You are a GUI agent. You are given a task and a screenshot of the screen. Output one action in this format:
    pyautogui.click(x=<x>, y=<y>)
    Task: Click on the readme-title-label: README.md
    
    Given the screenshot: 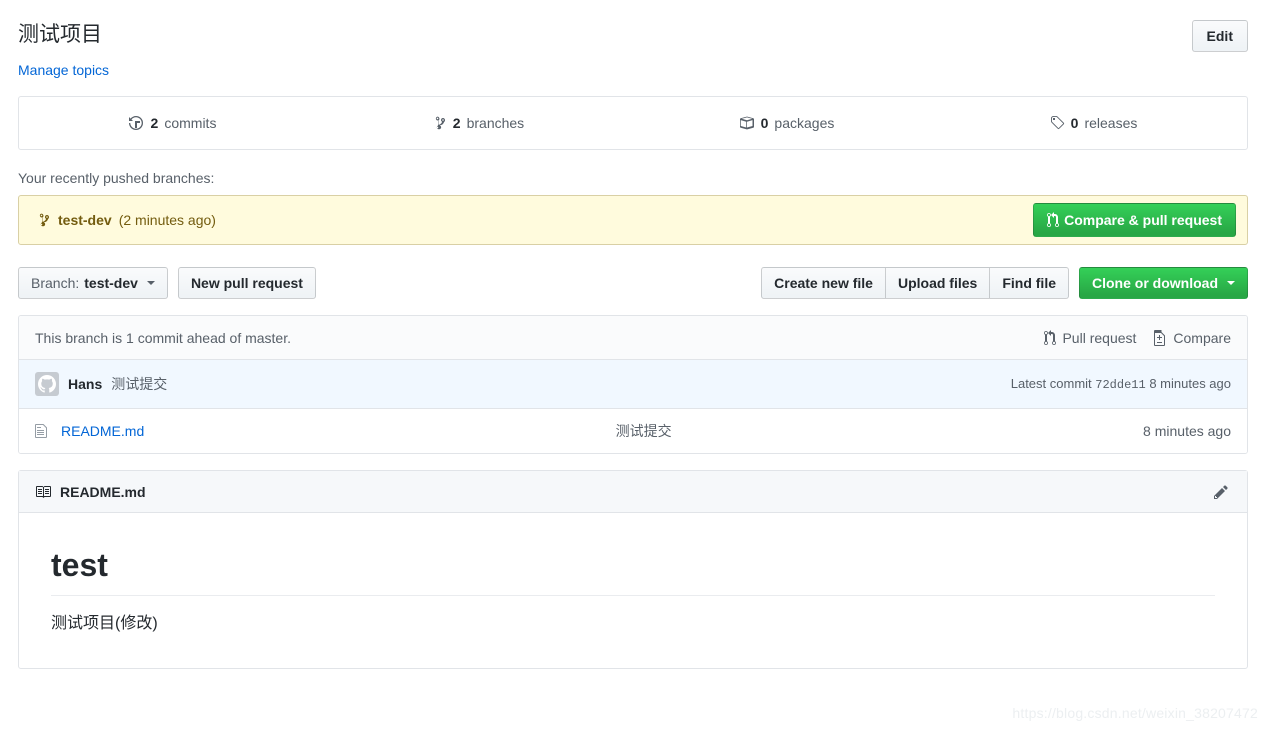 What is the action you would take?
    pyautogui.click(x=103, y=491)
    